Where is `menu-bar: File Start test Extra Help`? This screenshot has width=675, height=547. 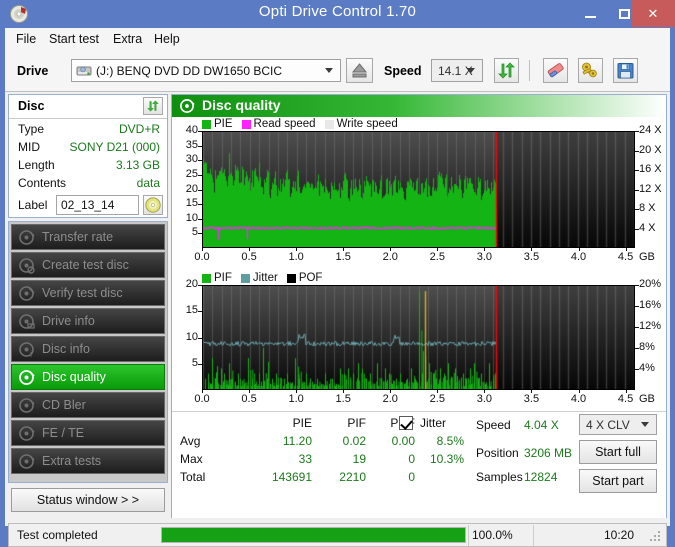 menu-bar: File Start test Extra Help is located at coordinates (337, 40).